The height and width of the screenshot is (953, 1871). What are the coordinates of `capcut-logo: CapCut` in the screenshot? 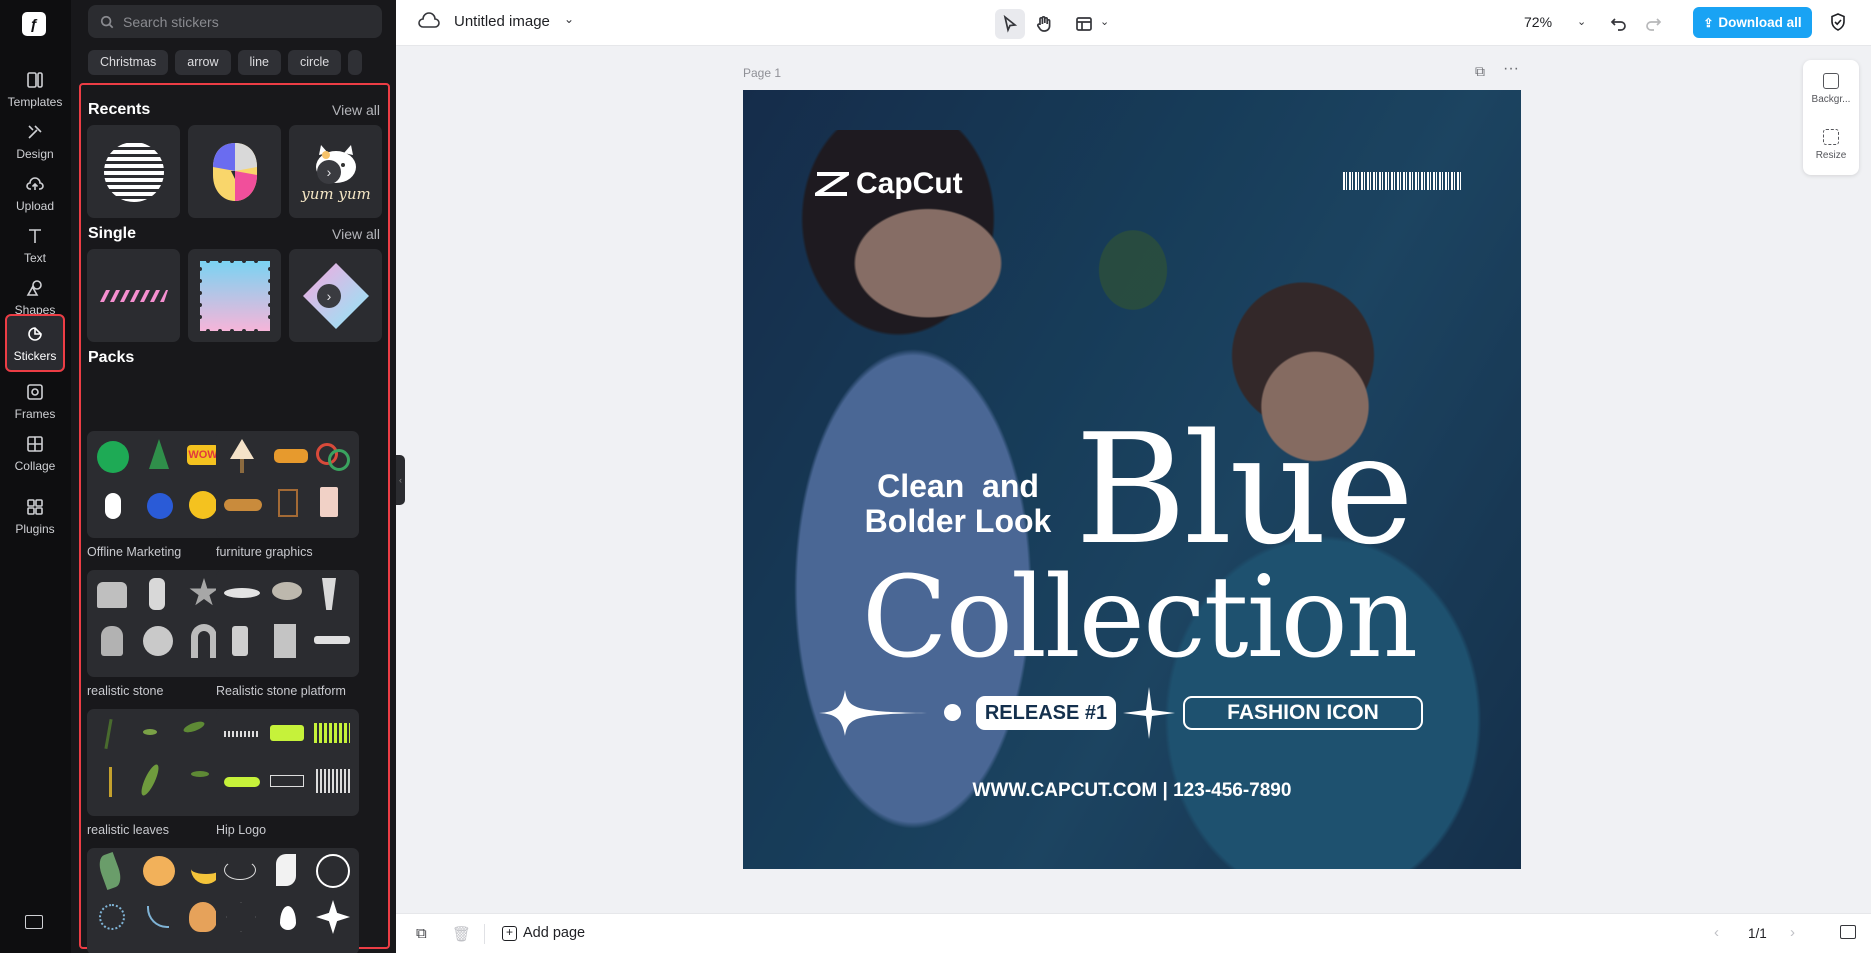 It's located at (889, 184).